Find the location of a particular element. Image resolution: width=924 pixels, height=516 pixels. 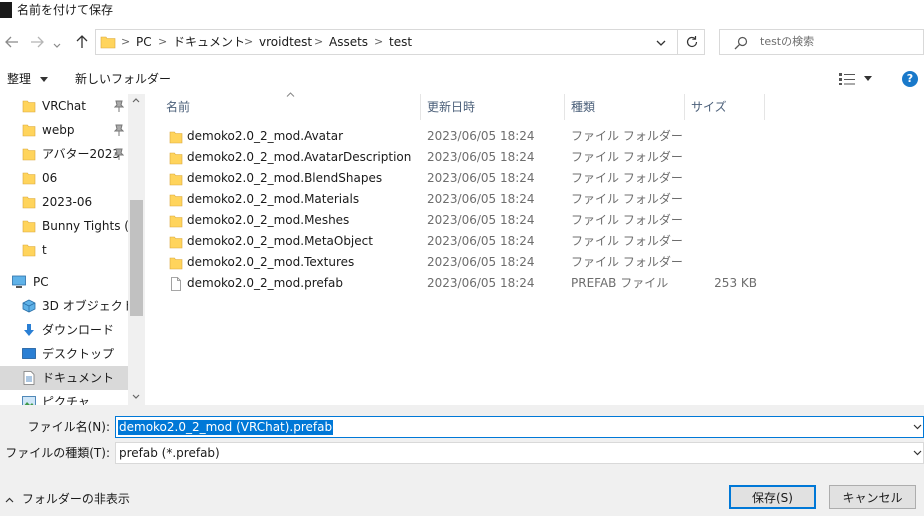

arrow-up-icon is located at coordinates (82, 41).